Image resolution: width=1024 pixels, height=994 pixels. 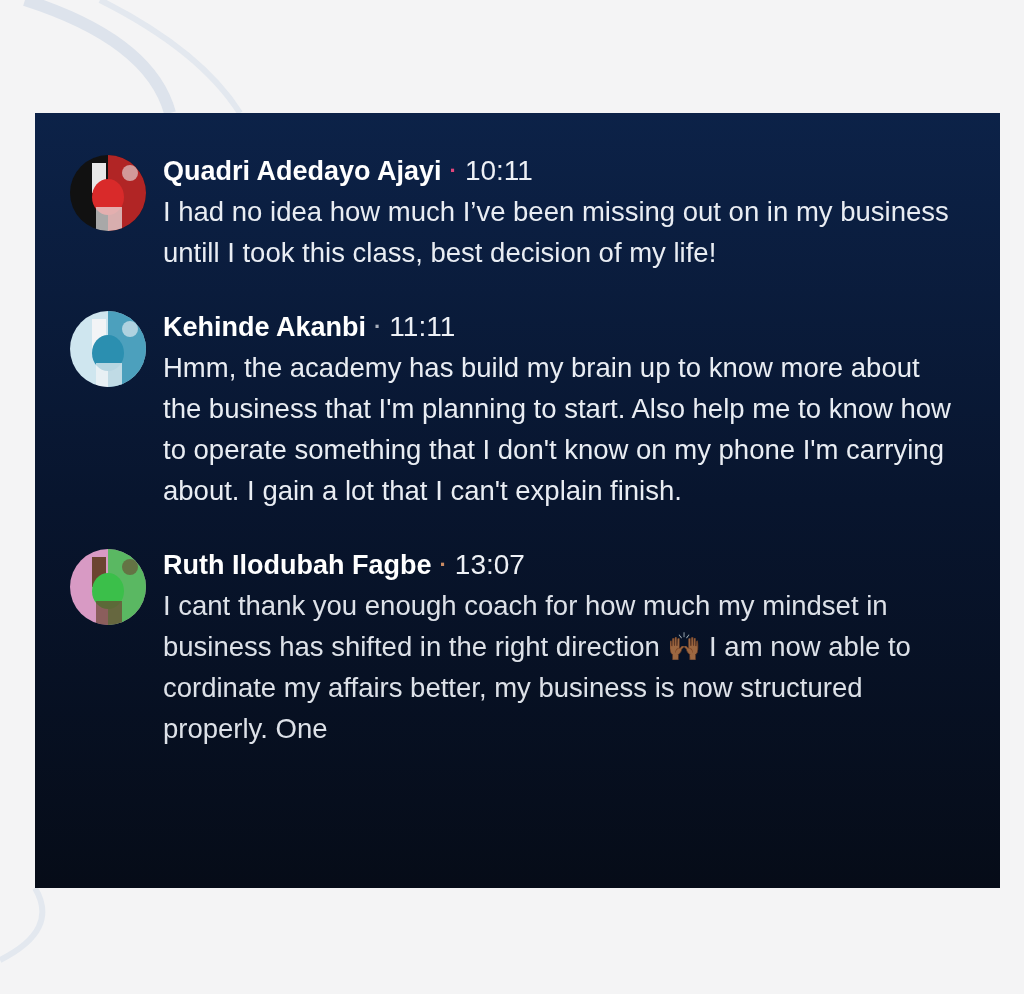 What do you see at coordinates (498, 171) in the screenshot?
I see `comment-time: 10:11` at bounding box center [498, 171].